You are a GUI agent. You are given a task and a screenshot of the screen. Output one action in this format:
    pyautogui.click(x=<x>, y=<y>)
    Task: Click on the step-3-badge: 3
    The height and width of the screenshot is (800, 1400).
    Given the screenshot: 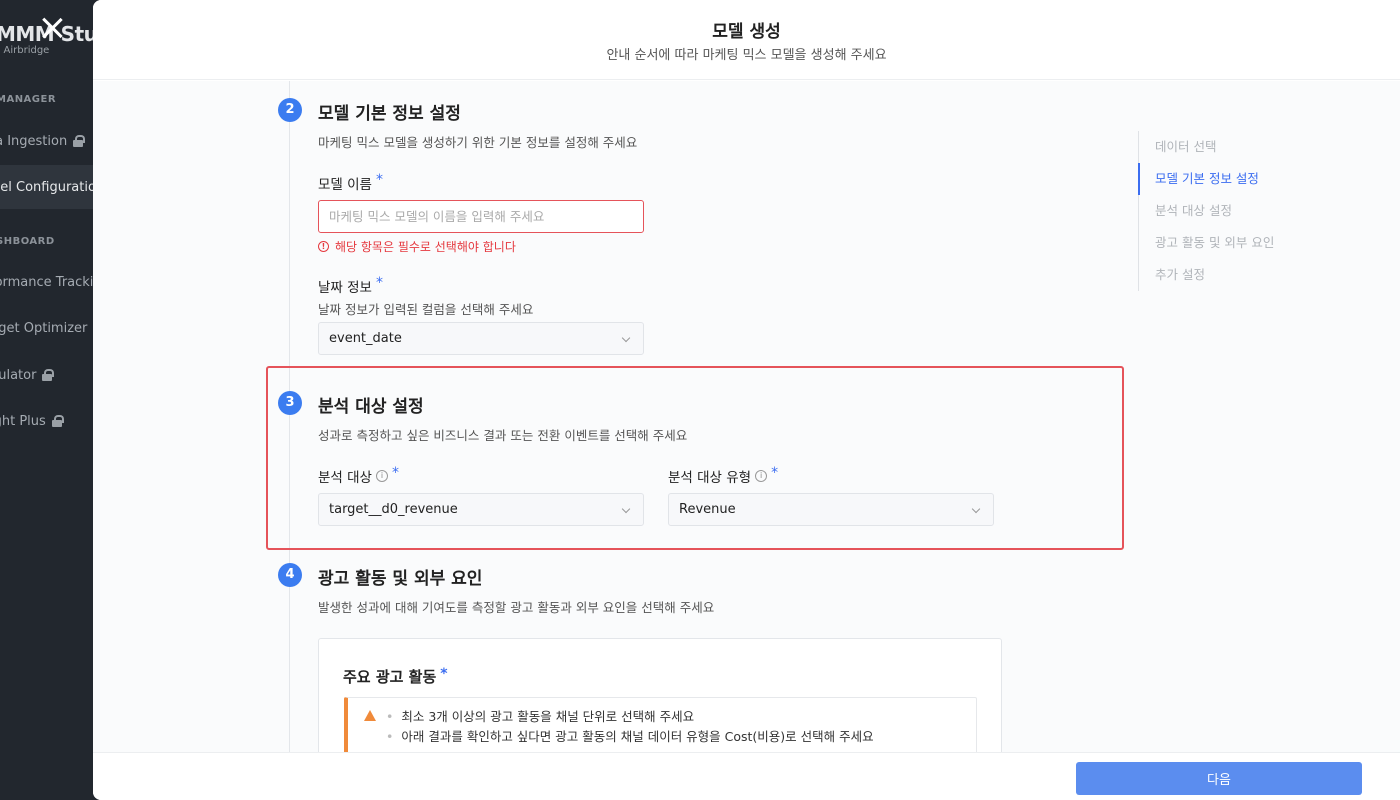 What is the action you would take?
    pyautogui.click(x=290, y=403)
    